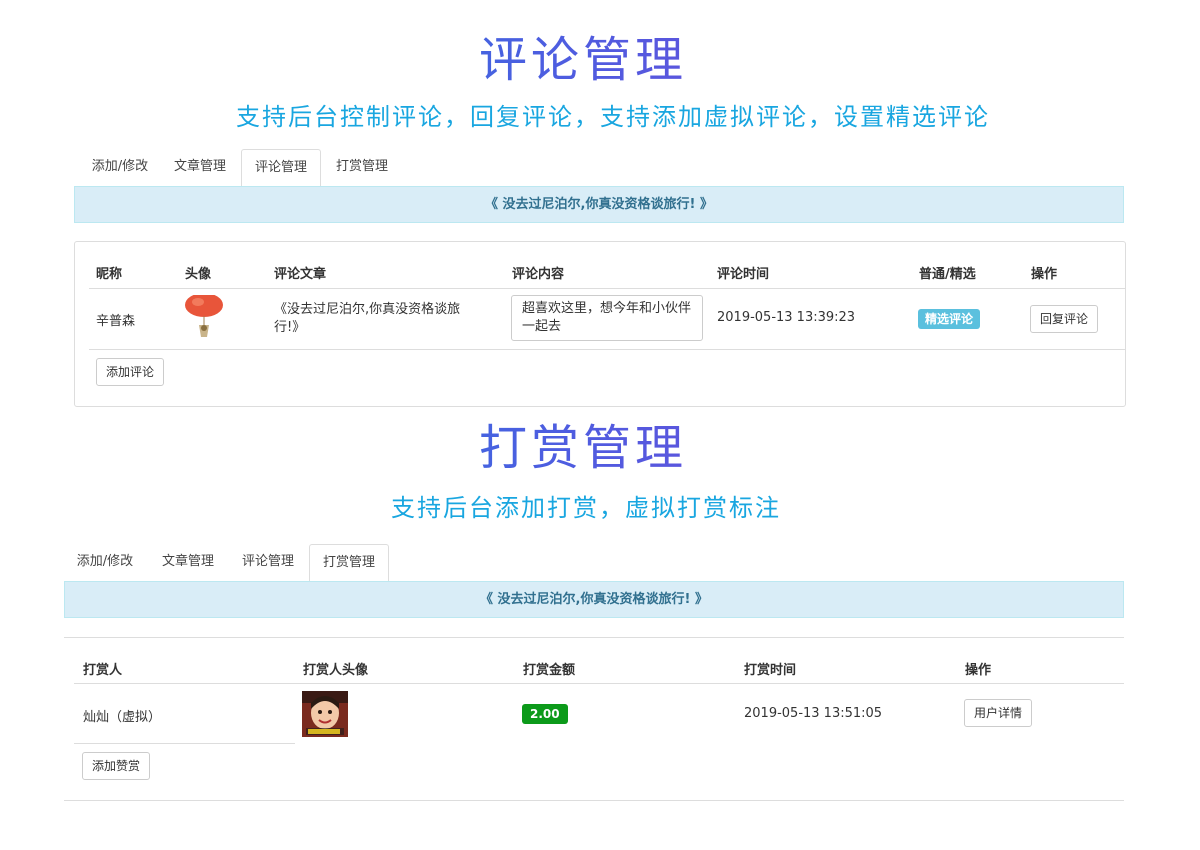 The width and height of the screenshot is (1200, 850). I want to click on col-header-time: 打赏时间, so click(770, 670).